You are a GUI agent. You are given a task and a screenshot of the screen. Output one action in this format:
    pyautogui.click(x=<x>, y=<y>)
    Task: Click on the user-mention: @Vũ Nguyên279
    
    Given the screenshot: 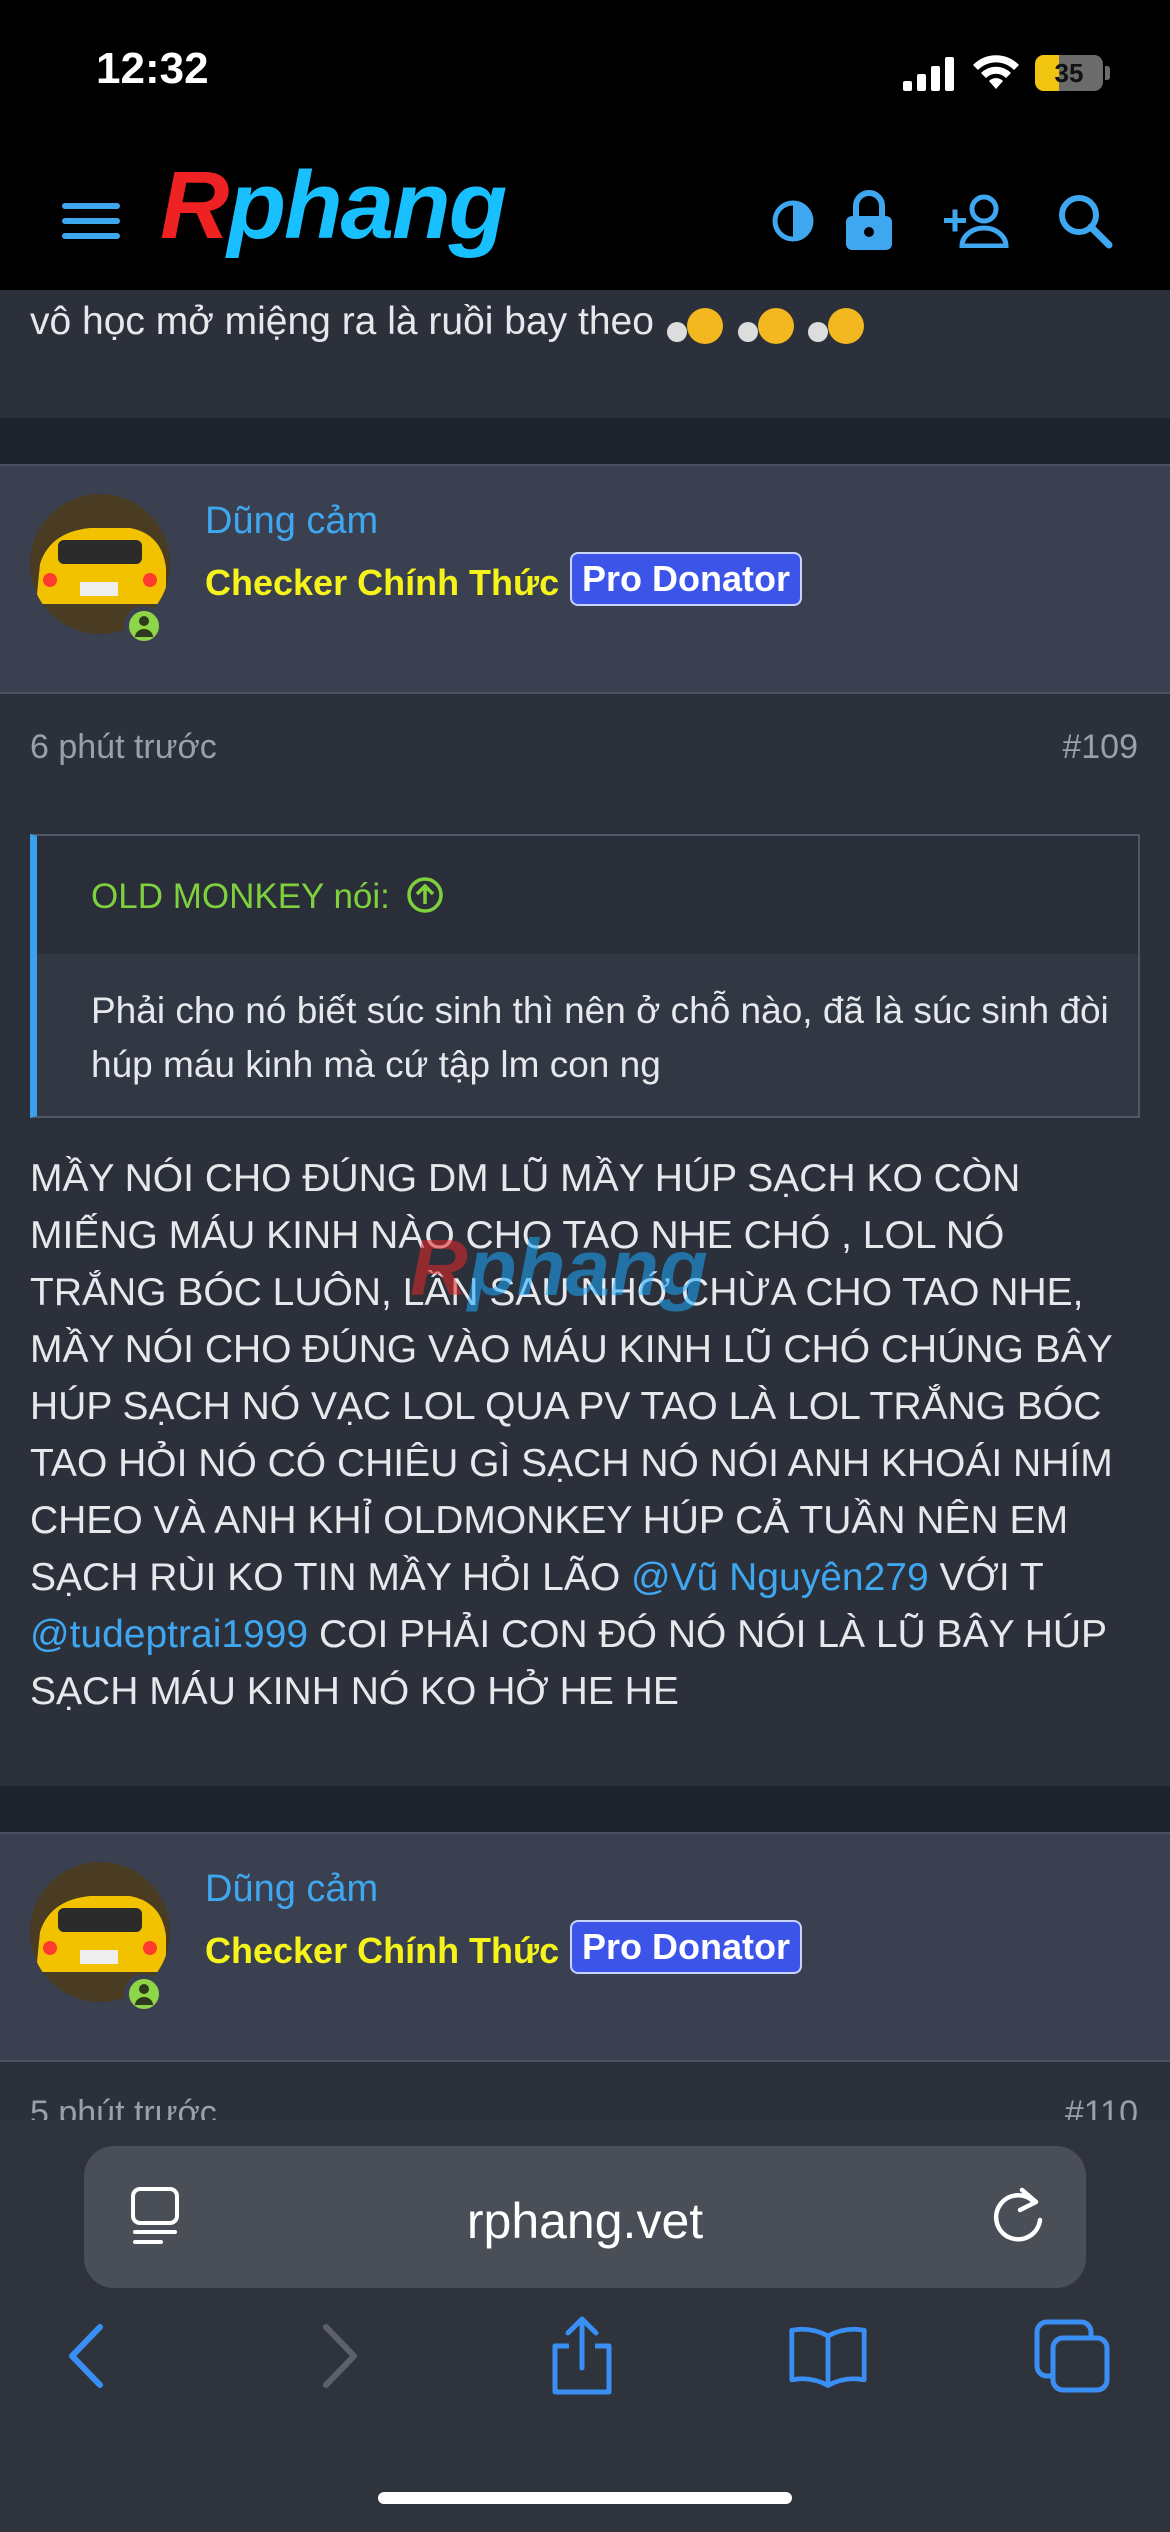 What is the action you would take?
    pyautogui.click(x=780, y=1577)
    